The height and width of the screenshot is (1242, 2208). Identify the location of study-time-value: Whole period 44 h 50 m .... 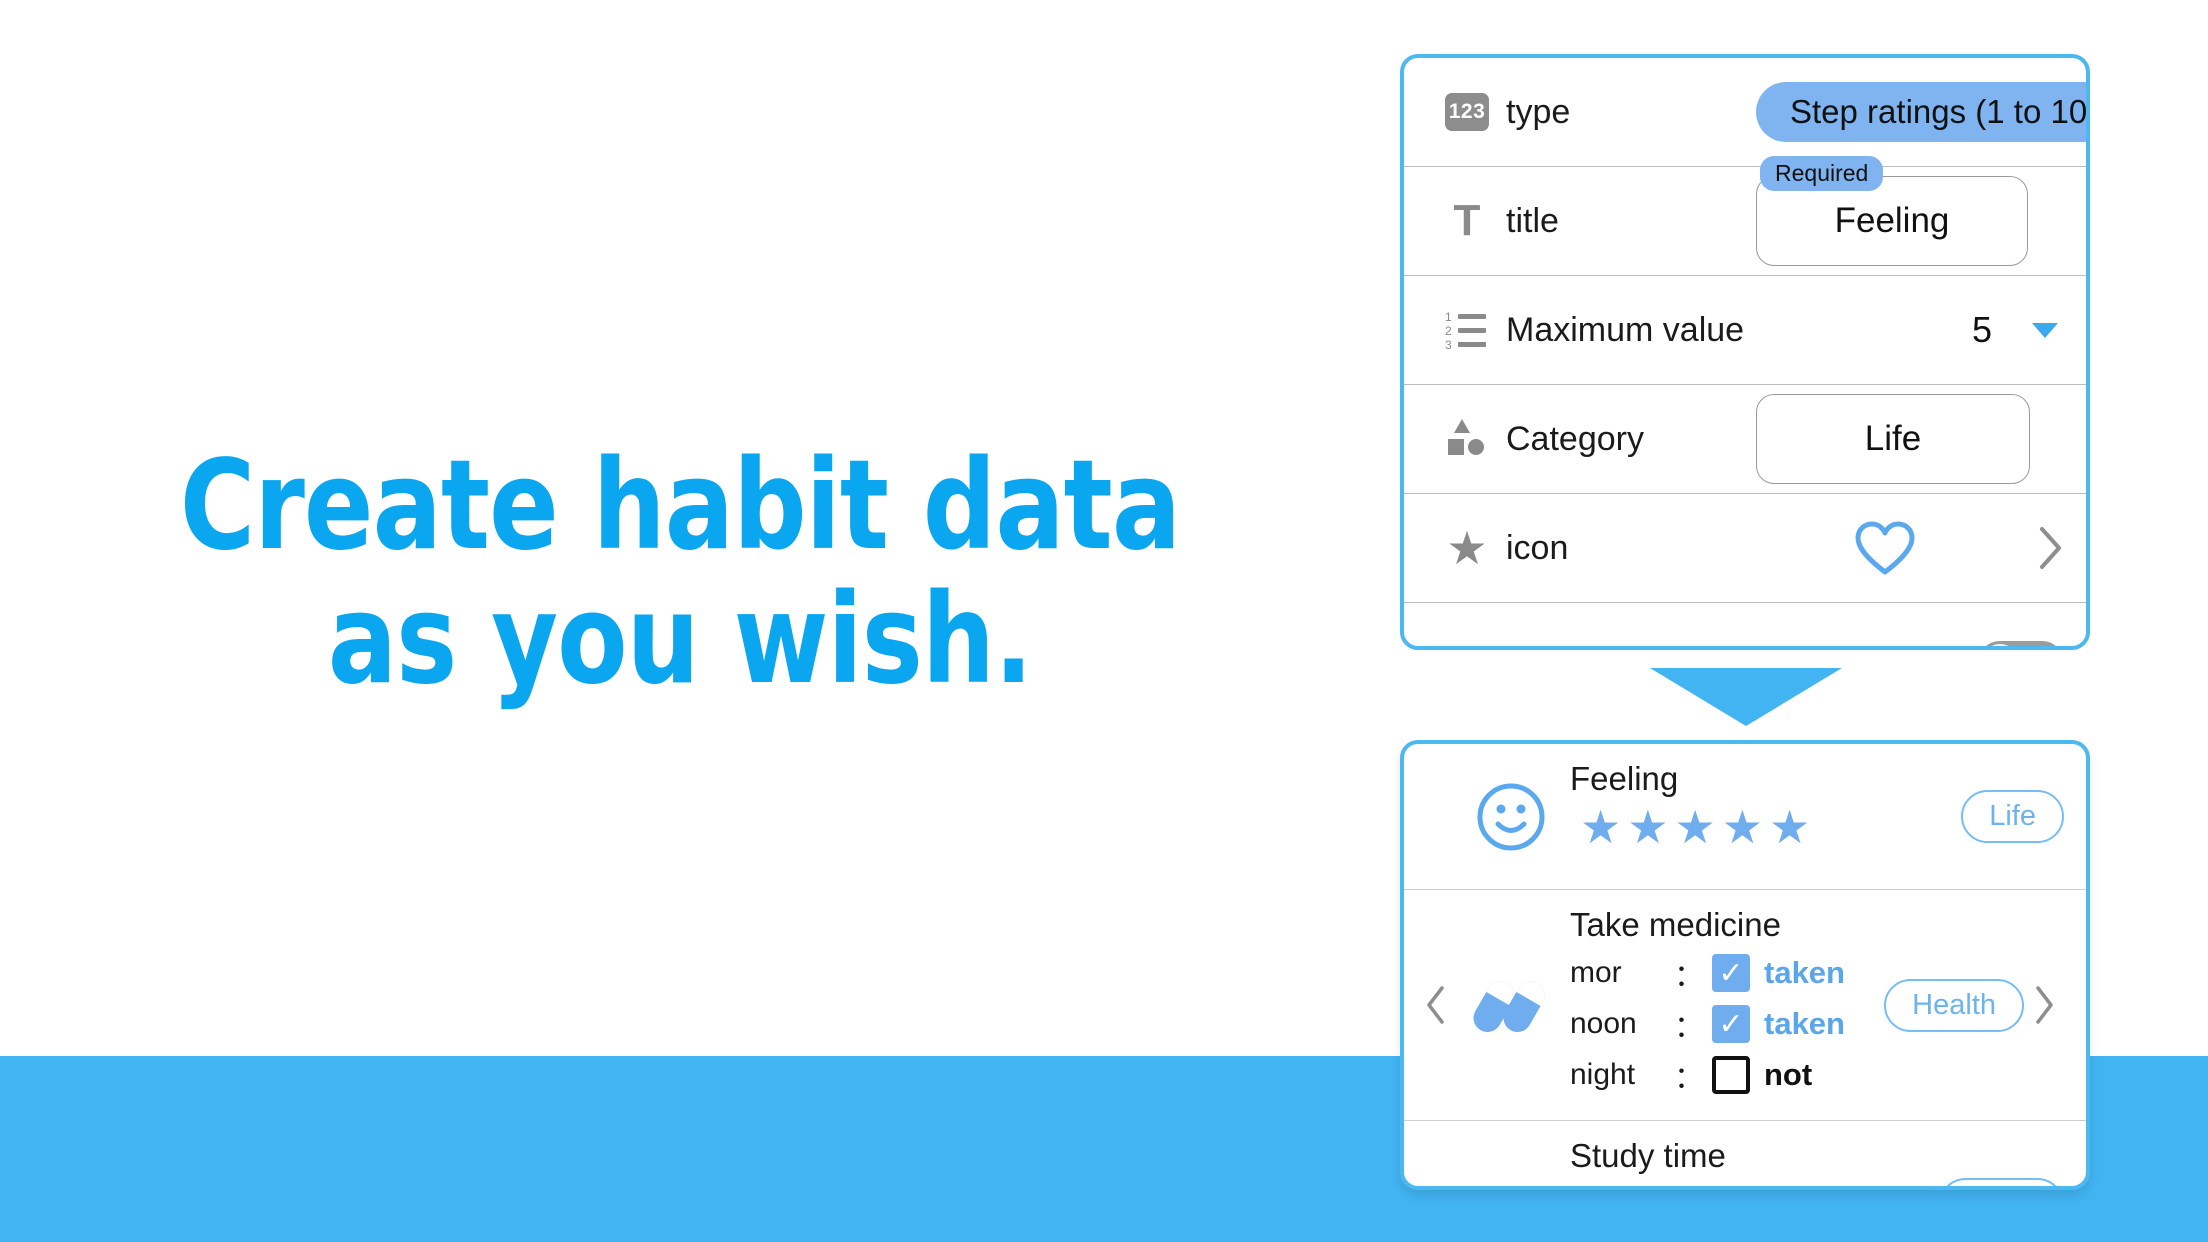
(1754, 1185).